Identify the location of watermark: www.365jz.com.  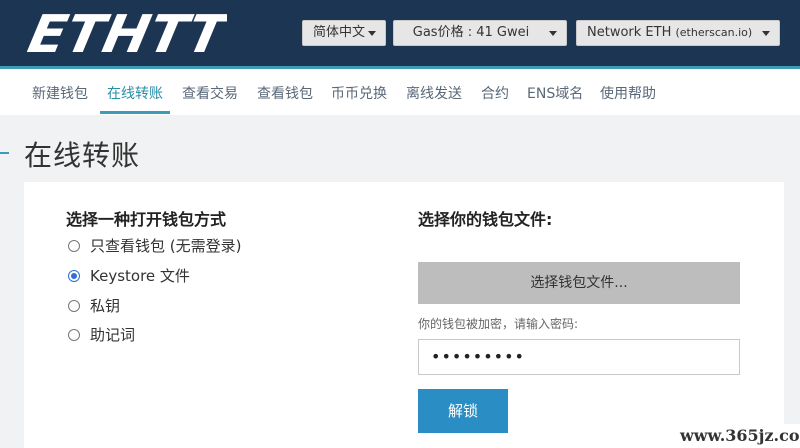
(738, 436).